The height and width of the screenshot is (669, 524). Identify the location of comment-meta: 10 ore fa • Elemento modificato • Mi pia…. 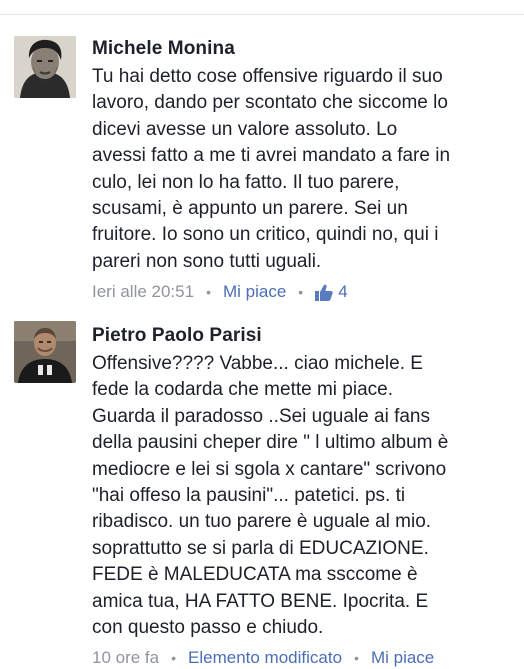
(302, 658).